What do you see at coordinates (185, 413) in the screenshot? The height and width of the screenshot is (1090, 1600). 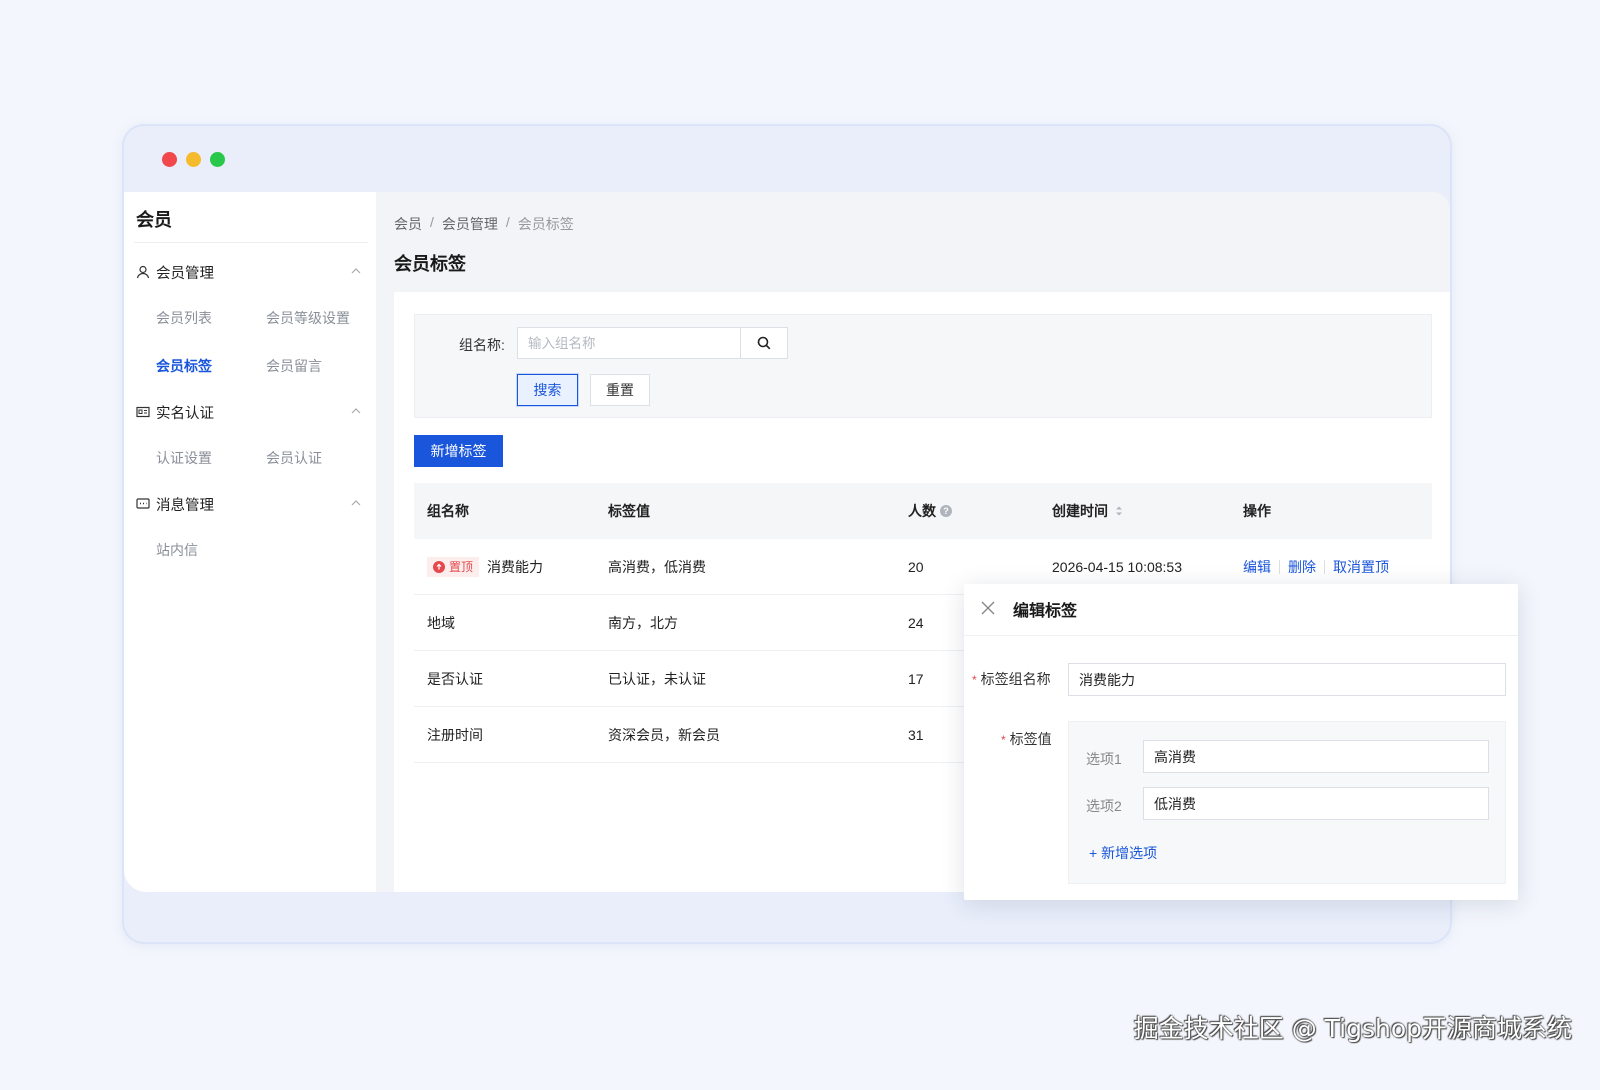 I see `sidebar-group-label: 实名认证` at bounding box center [185, 413].